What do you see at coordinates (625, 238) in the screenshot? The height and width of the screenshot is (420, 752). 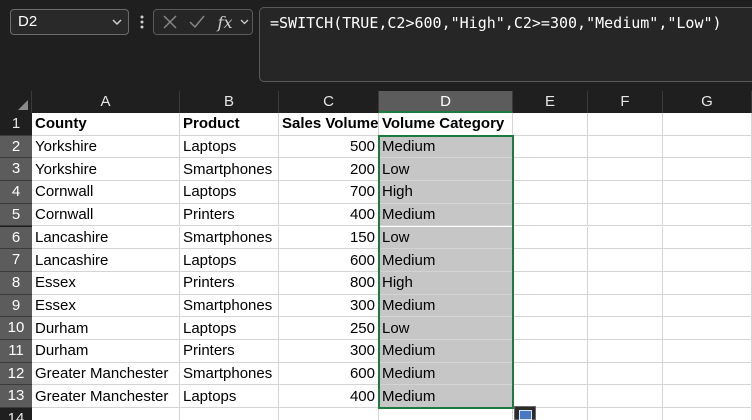 I see `cell-f6` at bounding box center [625, 238].